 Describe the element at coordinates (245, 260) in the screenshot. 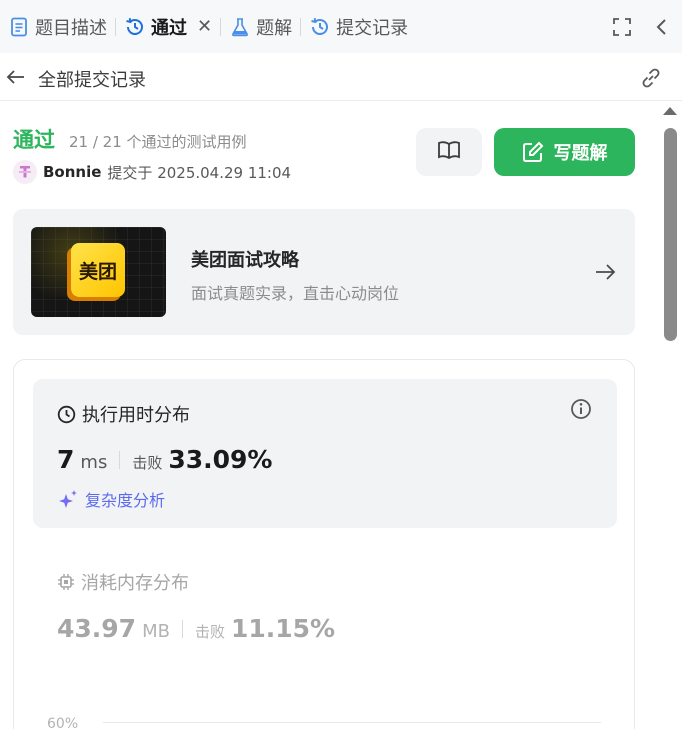

I see `promo-title: 美团面试攻略` at that location.